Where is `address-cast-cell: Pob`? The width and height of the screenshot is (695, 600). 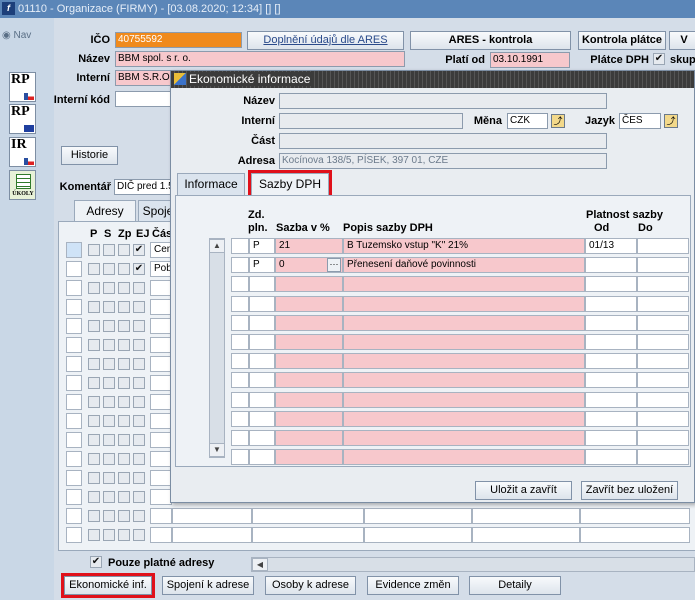
address-cast-cell: Pob is located at coordinates (161, 269).